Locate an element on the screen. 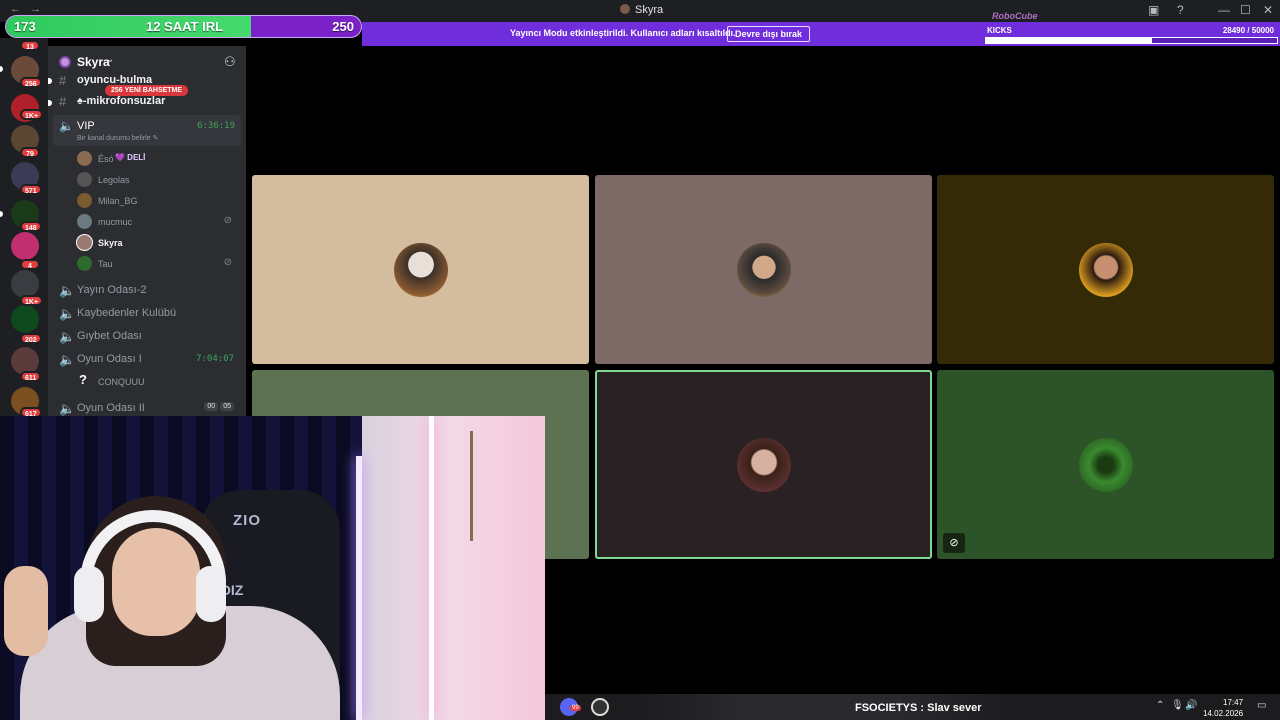 This screenshot has width=1280, height=720. mention-badge: 148 is located at coordinates (31, 226).